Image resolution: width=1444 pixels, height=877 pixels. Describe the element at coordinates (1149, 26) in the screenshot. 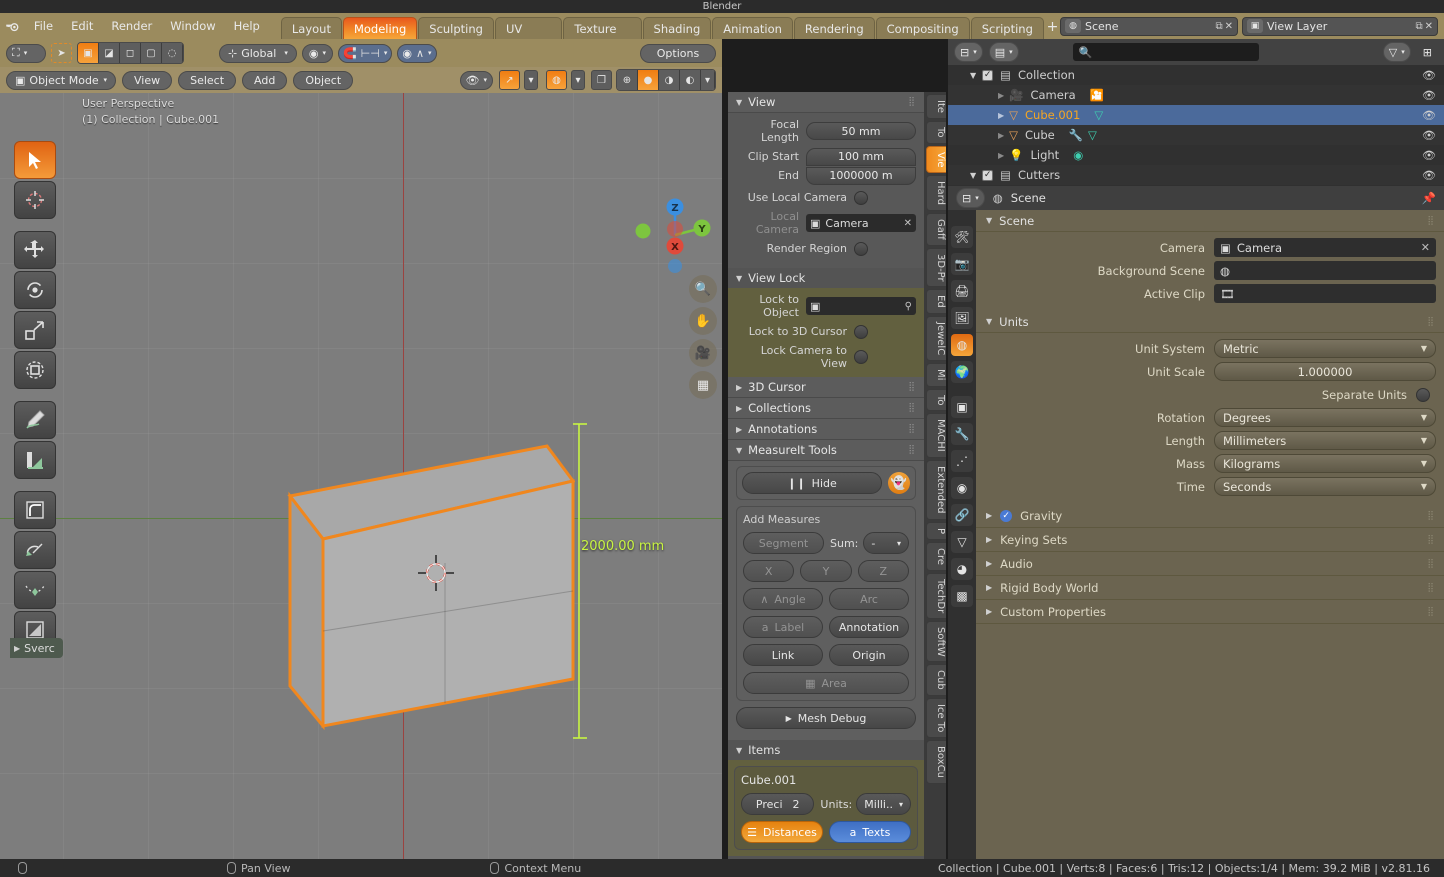

I see `scene-selector: ◍ Scene ⧉ ✕` at that location.